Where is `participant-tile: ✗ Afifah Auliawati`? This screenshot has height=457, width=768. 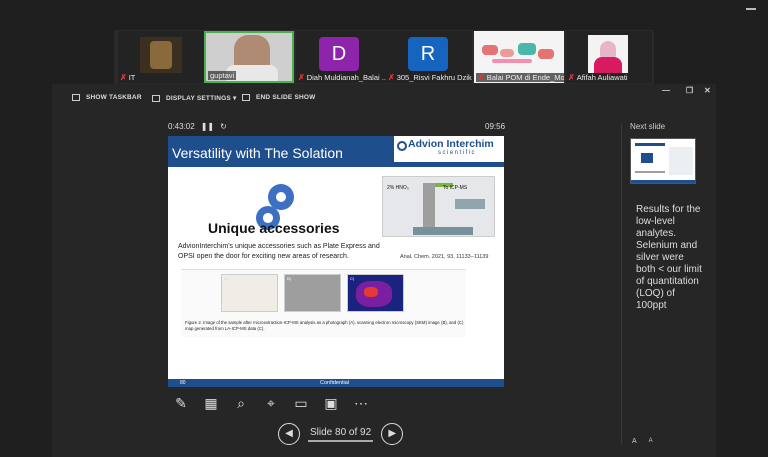 participant-tile: ✗ Afifah Auliawati is located at coordinates (609, 57).